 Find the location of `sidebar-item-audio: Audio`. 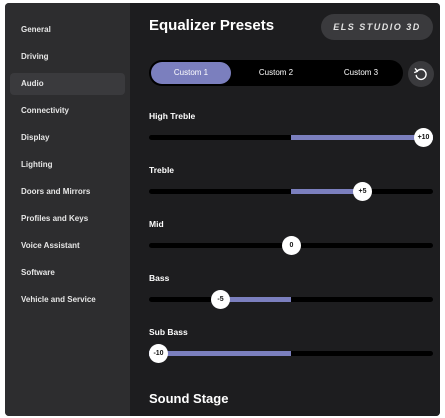

sidebar-item-audio: Audio is located at coordinates (67, 84).